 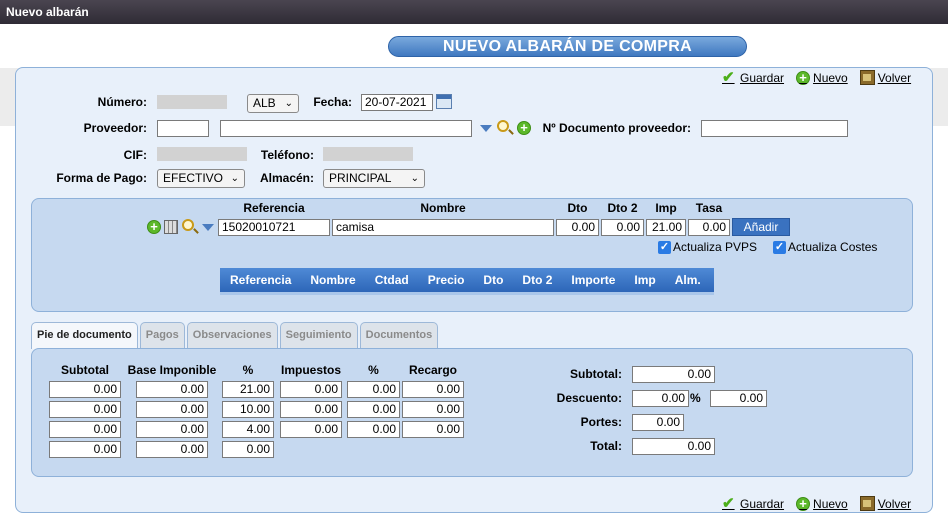 I want to click on row1-recargo: 0.00, so click(x=433, y=389).